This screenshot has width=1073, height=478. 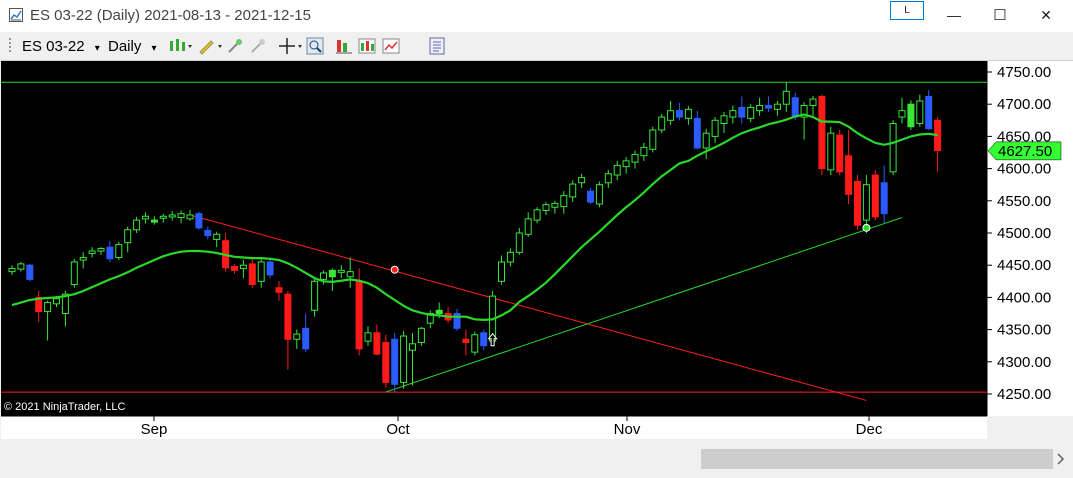 I want to click on minimize-button: —, so click(x=954, y=15).